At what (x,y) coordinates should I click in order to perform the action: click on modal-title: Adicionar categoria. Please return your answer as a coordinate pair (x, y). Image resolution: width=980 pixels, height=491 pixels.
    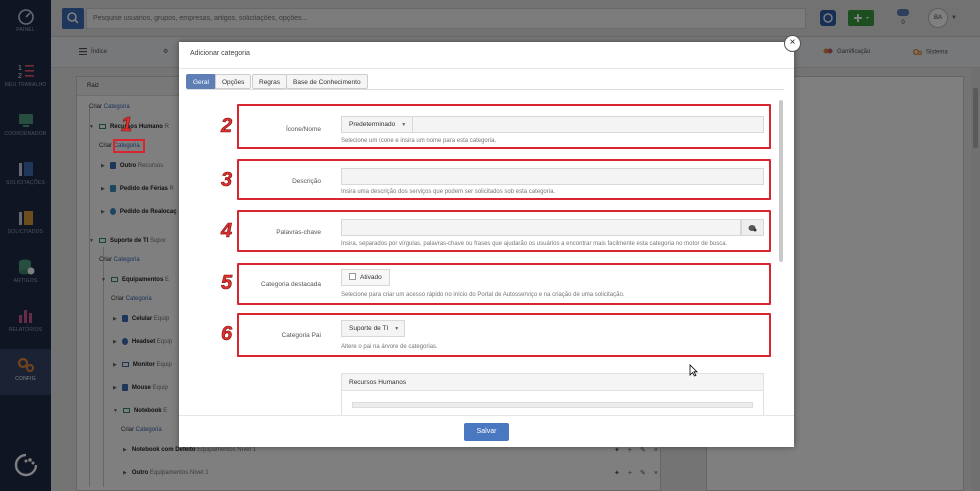
    Looking at the image, I should click on (220, 53).